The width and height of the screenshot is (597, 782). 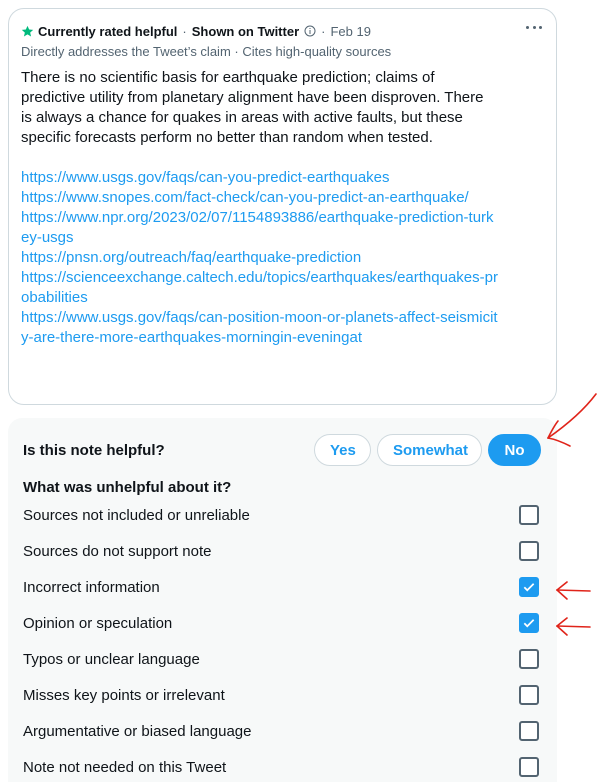 I want to click on option-label: Typos or unclear language, so click(x=111, y=659).